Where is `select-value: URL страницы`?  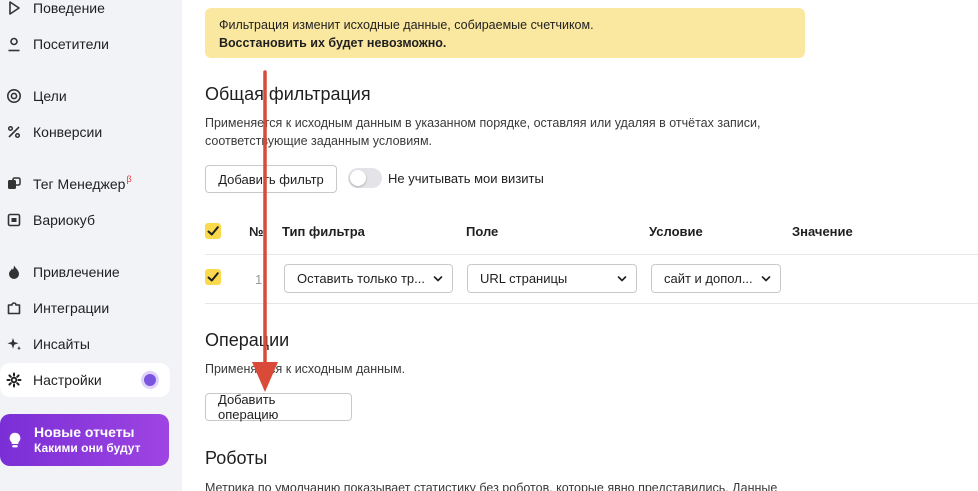 select-value: URL страницы is located at coordinates (524, 278).